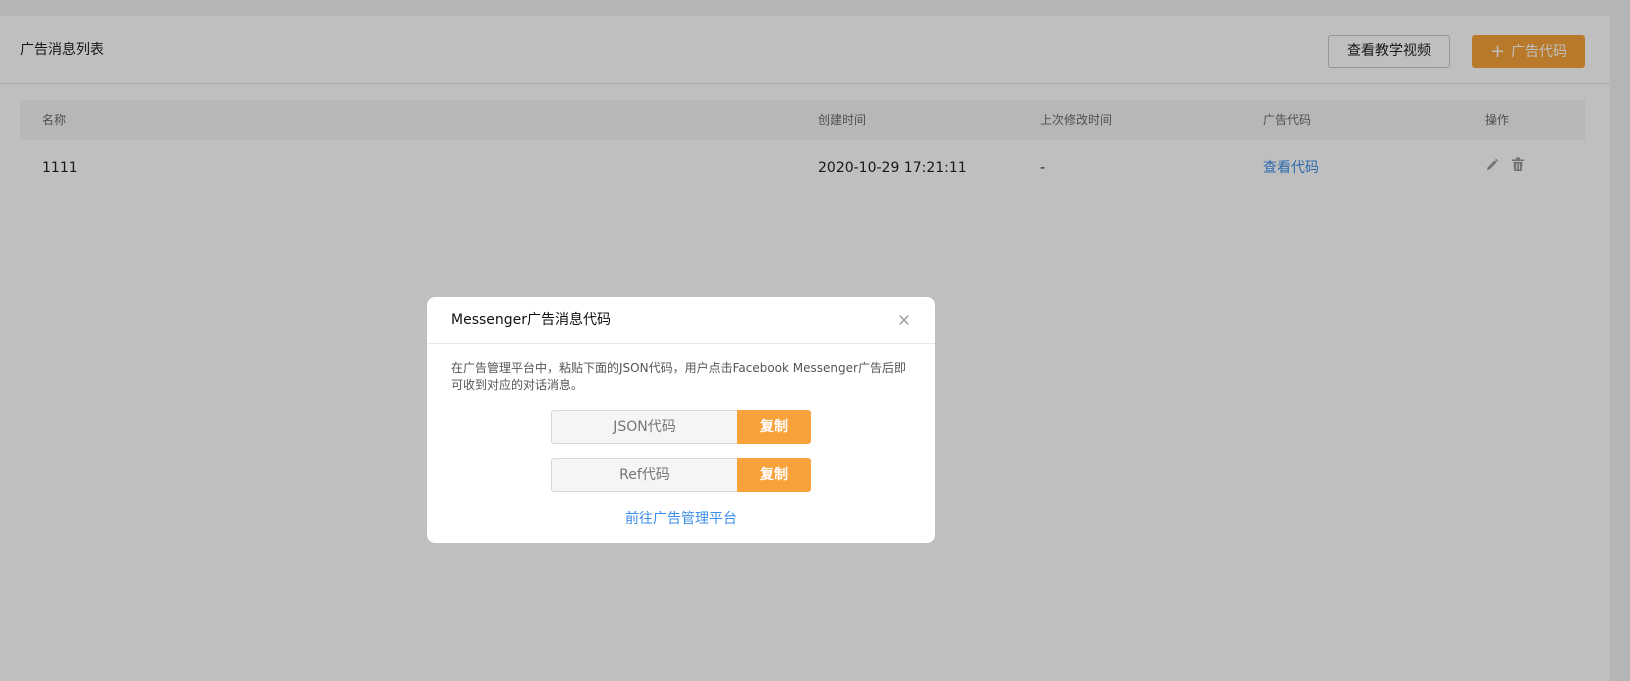 The height and width of the screenshot is (681, 1630). Describe the element at coordinates (531, 320) in the screenshot. I see `modal-title: Messenger广告消息代码` at that location.